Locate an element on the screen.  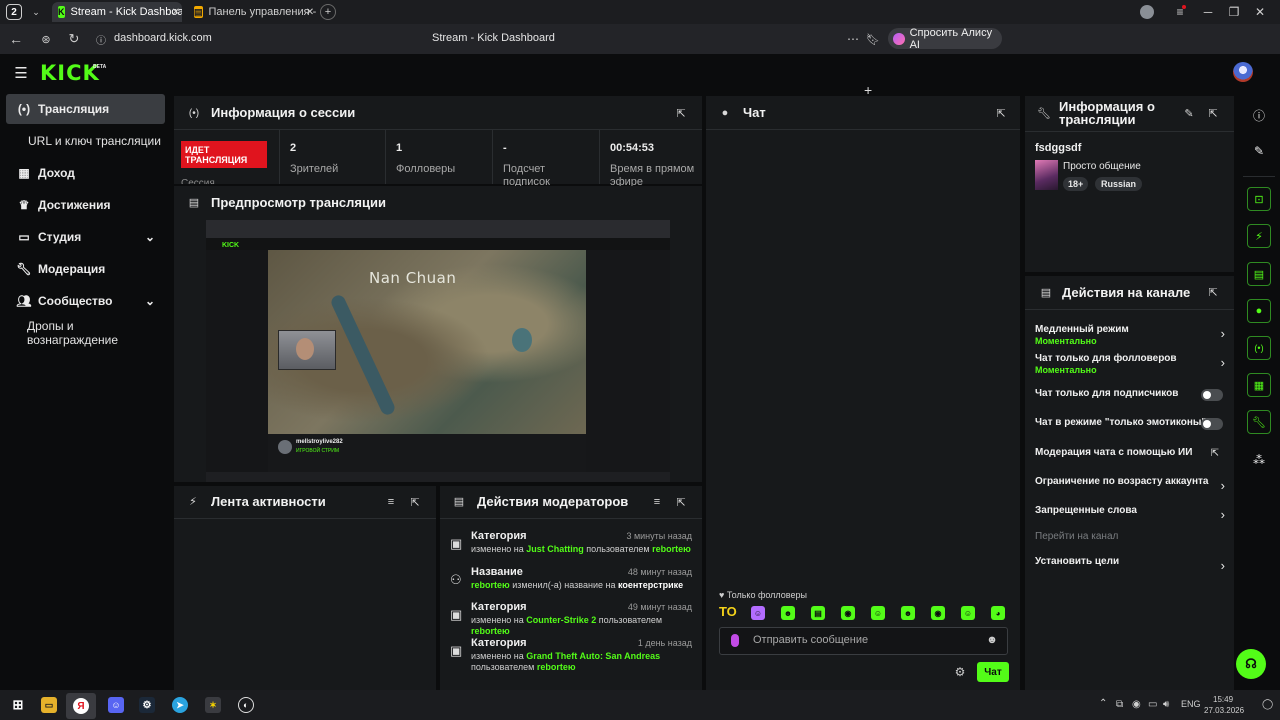
tray-network-icon: ⧉ is located at coordinates (1119, 704).